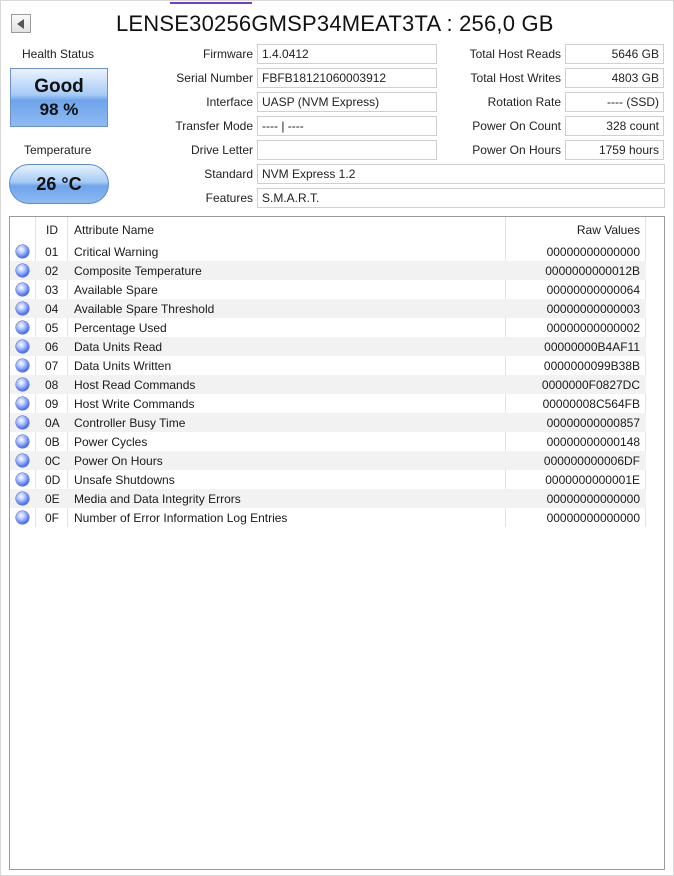 The width and height of the screenshot is (674, 876). I want to click on standard-label: Standard, so click(228, 174).